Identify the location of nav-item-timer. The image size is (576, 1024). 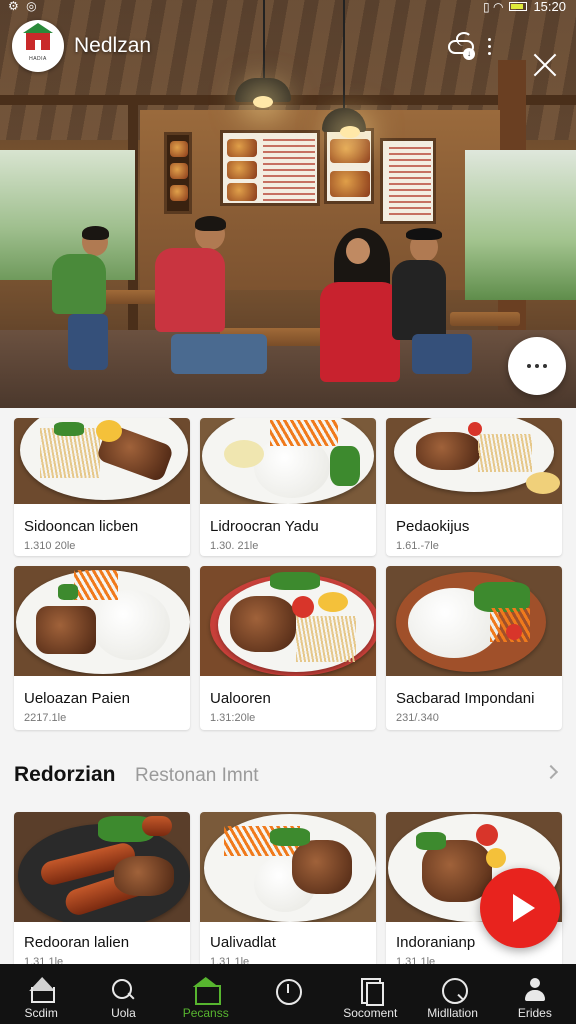
(288, 994).